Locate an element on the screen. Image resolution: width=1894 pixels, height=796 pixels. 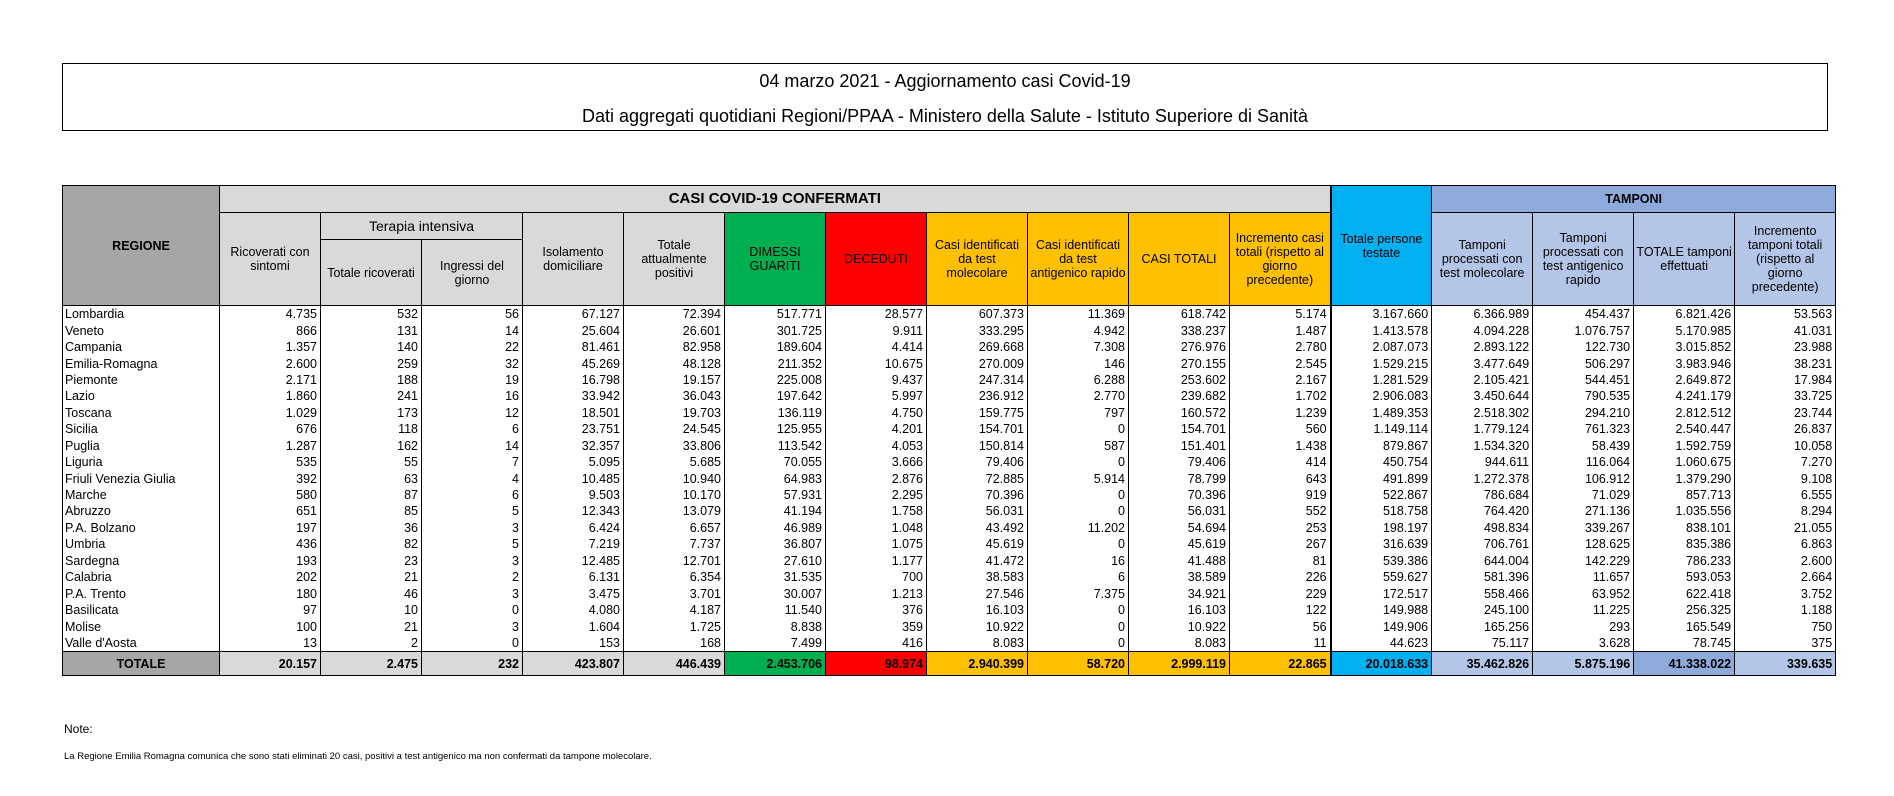
region-name-cell: Puglia is located at coordinates (141, 445).